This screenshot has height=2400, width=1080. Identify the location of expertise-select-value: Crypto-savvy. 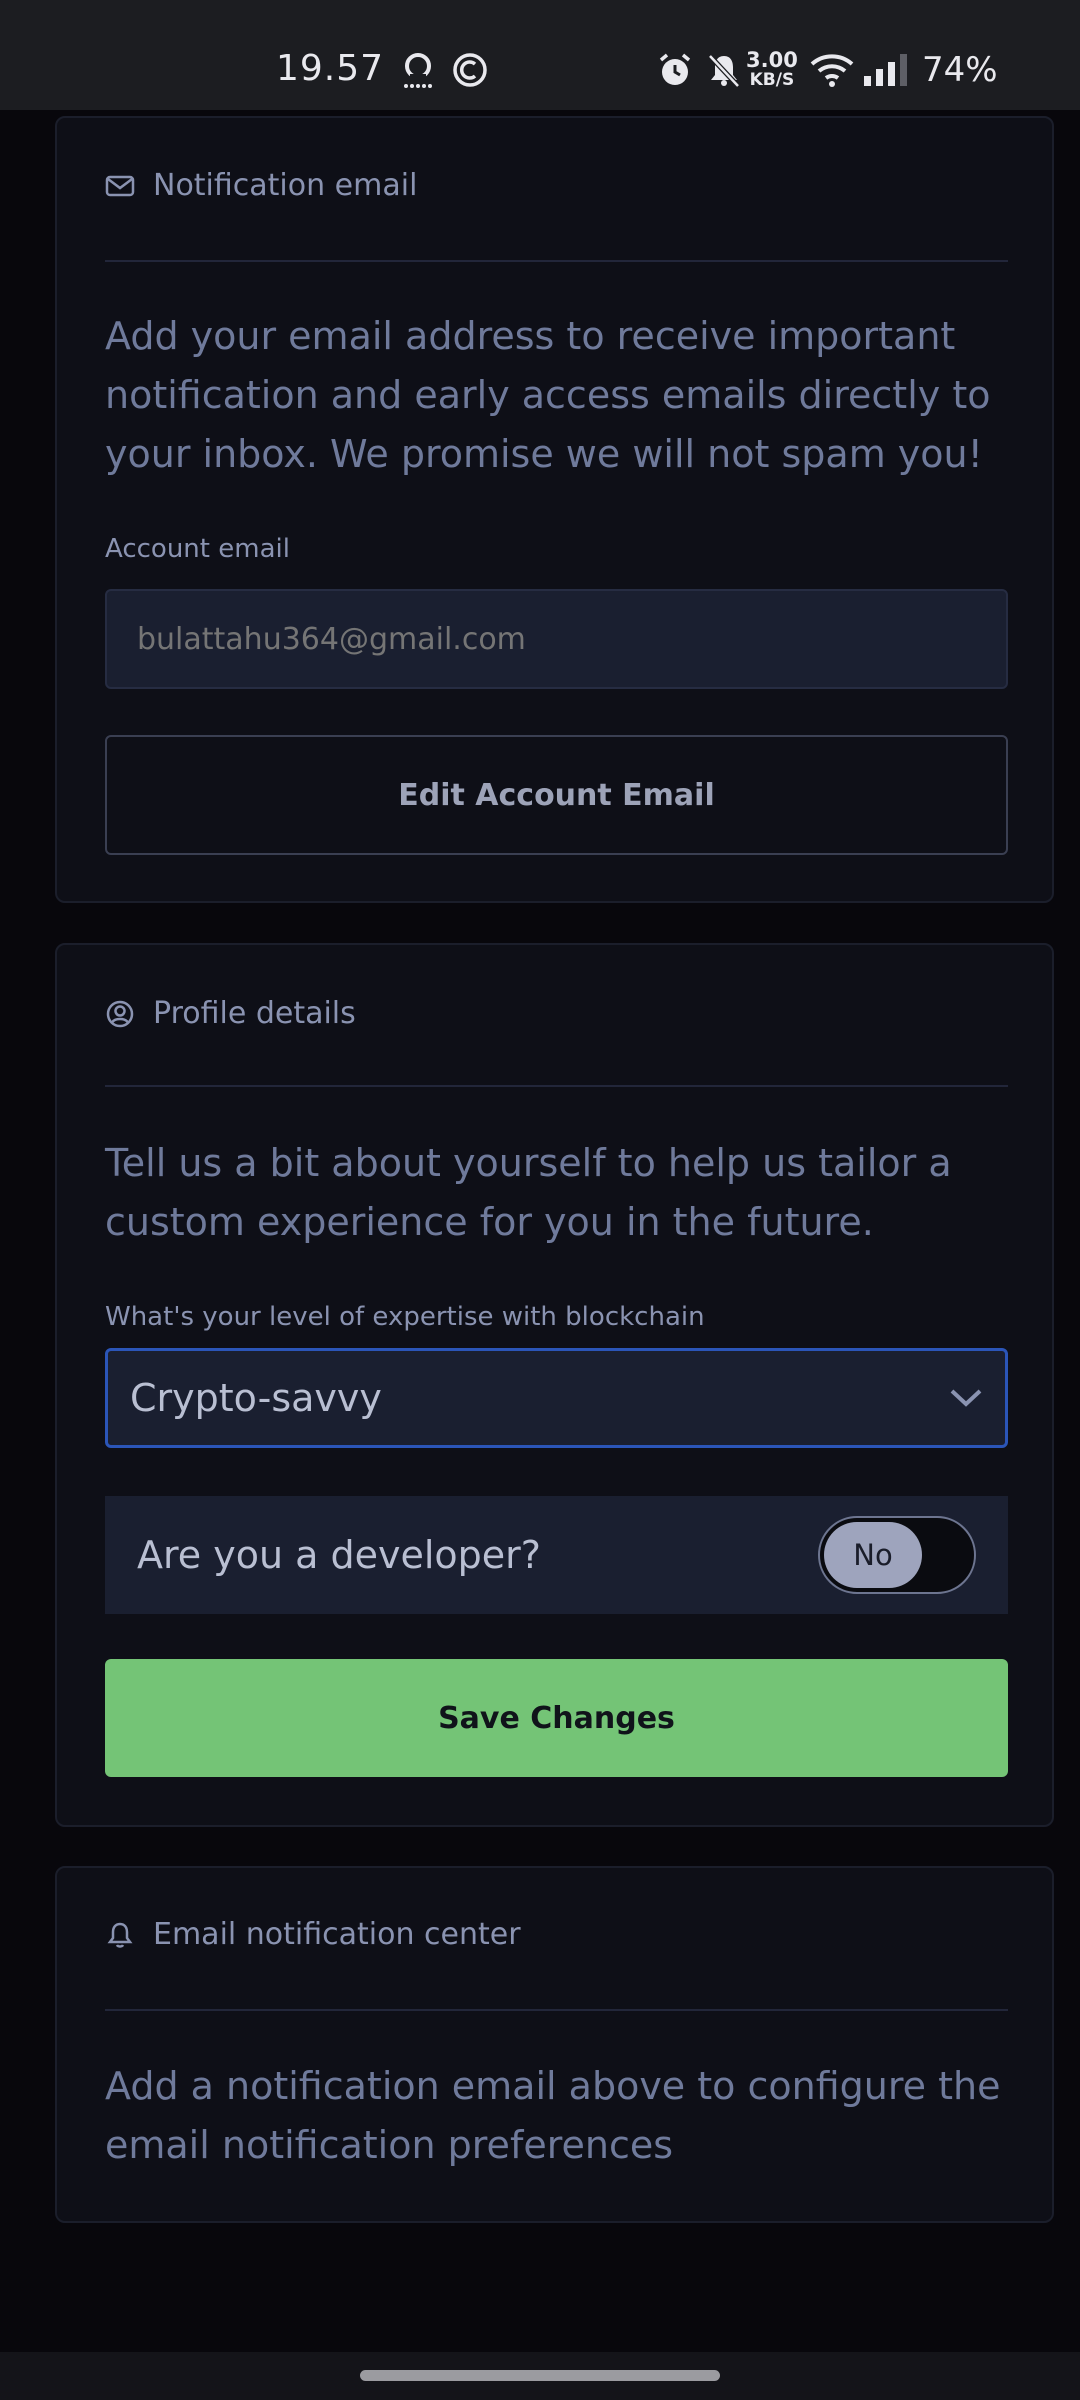
(256, 1398).